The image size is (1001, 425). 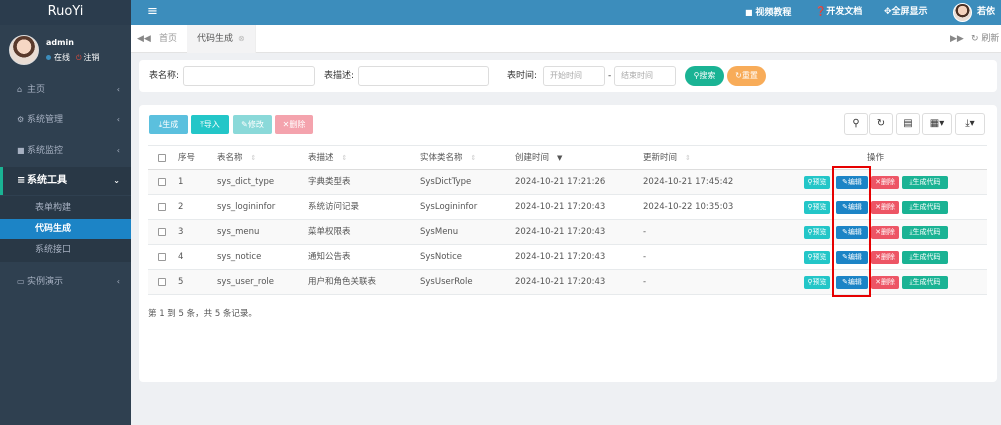 I want to click on sidebar-item-system-admin: ⚙ 系统管理 ‹, so click(x=65, y=120).